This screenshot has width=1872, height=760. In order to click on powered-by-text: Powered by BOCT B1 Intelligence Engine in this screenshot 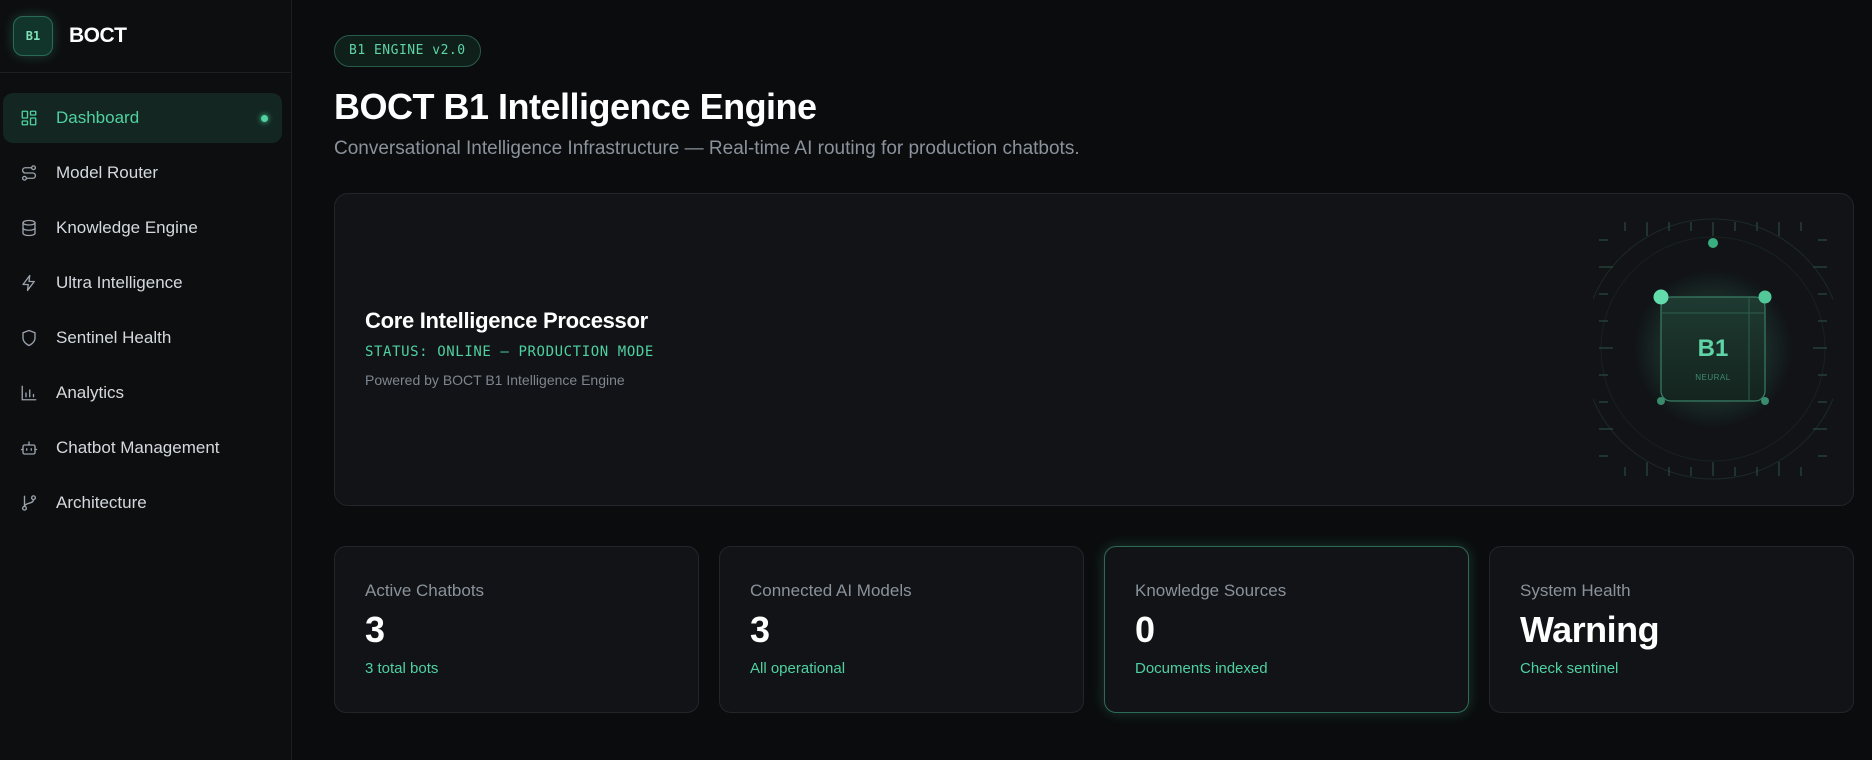, I will do `click(495, 380)`.